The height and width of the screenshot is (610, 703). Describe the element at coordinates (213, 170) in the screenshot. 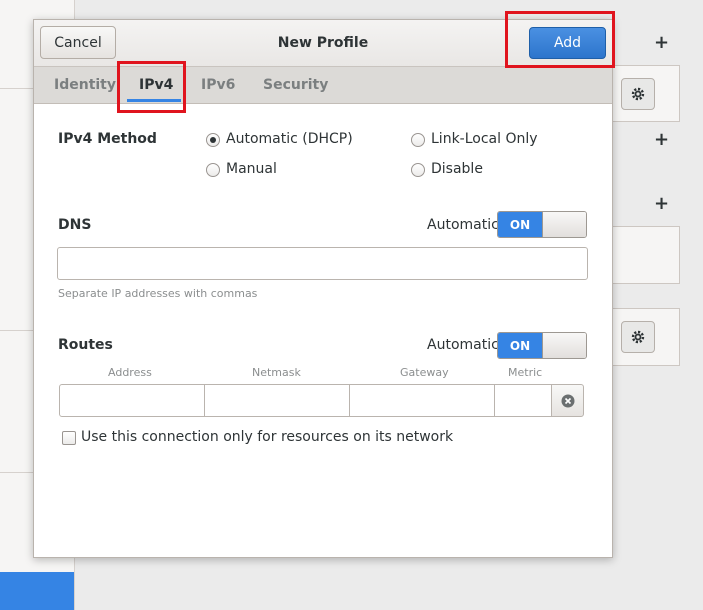

I see `radio-manual` at that location.